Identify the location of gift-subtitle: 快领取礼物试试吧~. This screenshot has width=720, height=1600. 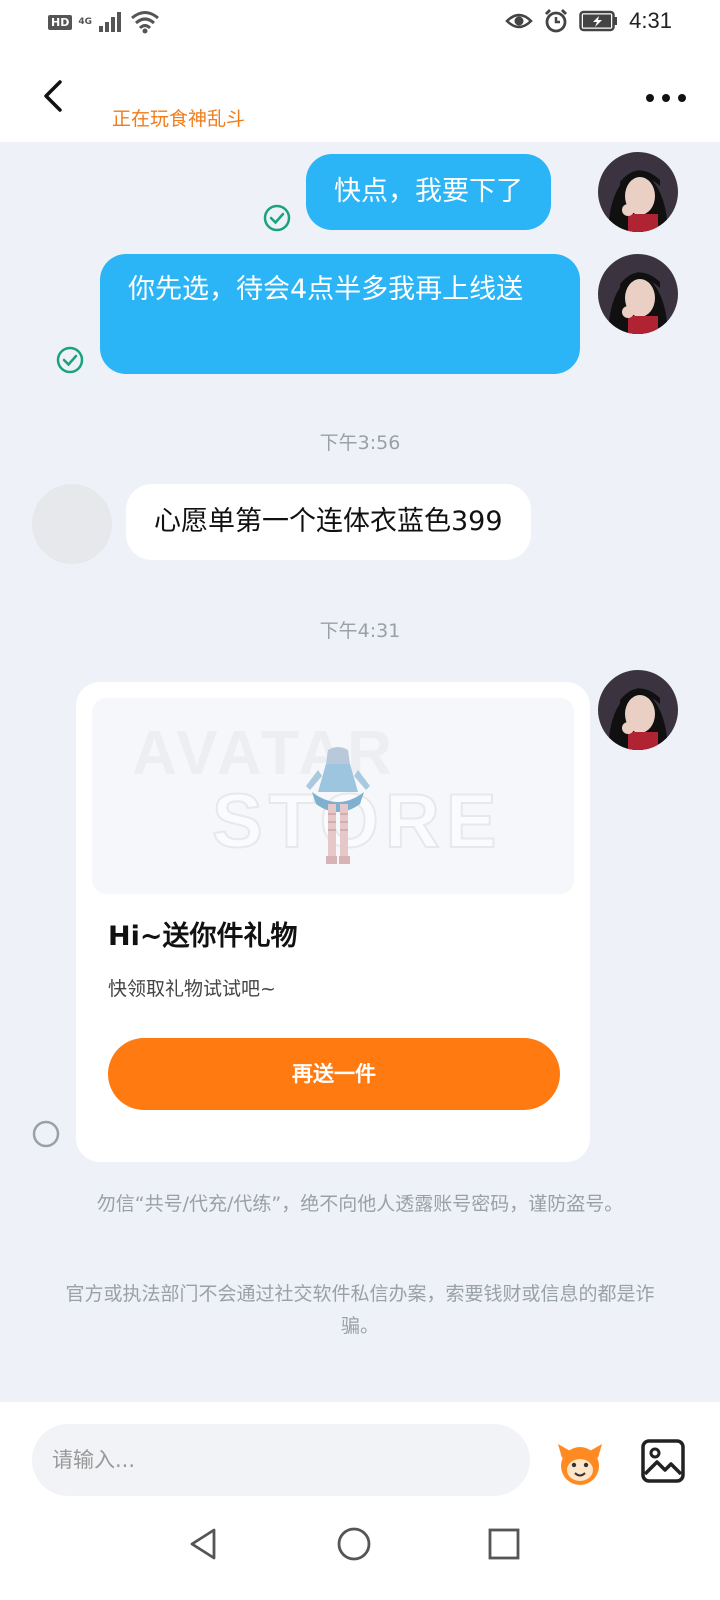
(192, 989).